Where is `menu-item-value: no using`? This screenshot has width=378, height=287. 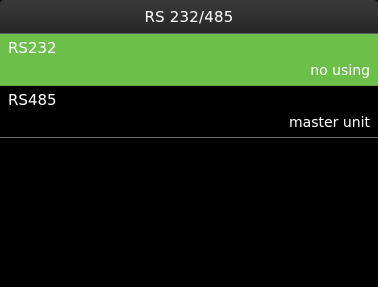 menu-item-value: no using is located at coordinates (340, 71).